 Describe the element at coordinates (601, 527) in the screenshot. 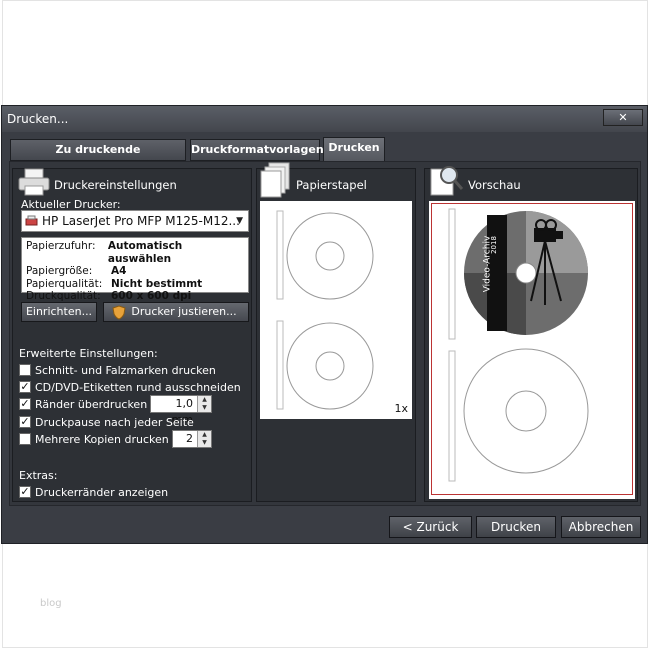

I see `cancel-button: Abbrechen` at that location.